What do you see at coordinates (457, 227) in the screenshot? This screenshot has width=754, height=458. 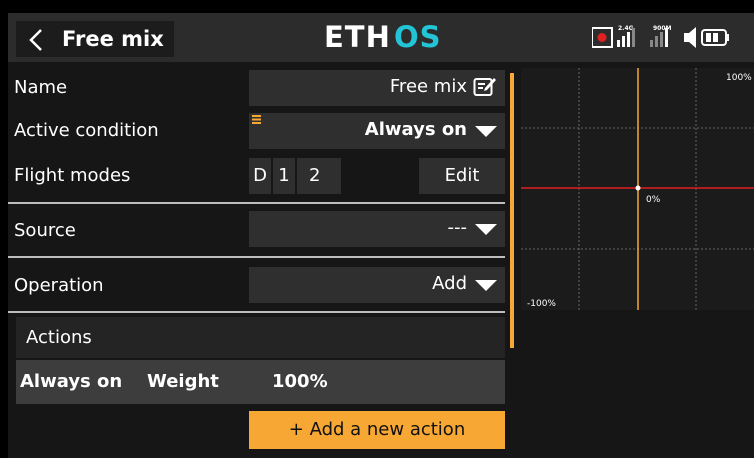 I see `source-value: ---` at bounding box center [457, 227].